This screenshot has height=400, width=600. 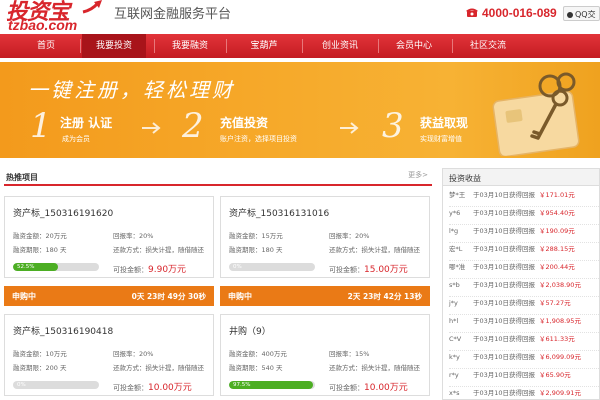 I want to click on row-value: ￥2,038.90元, so click(x=560, y=285).